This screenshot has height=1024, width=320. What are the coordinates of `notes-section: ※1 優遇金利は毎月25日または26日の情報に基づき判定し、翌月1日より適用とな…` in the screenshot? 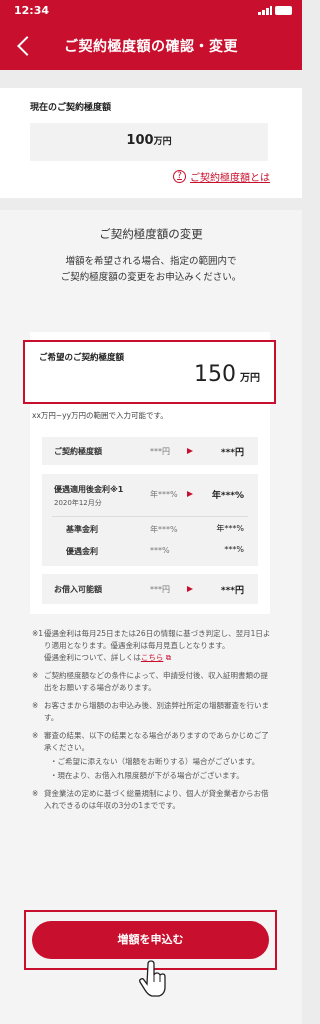 It's located at (152, 723).